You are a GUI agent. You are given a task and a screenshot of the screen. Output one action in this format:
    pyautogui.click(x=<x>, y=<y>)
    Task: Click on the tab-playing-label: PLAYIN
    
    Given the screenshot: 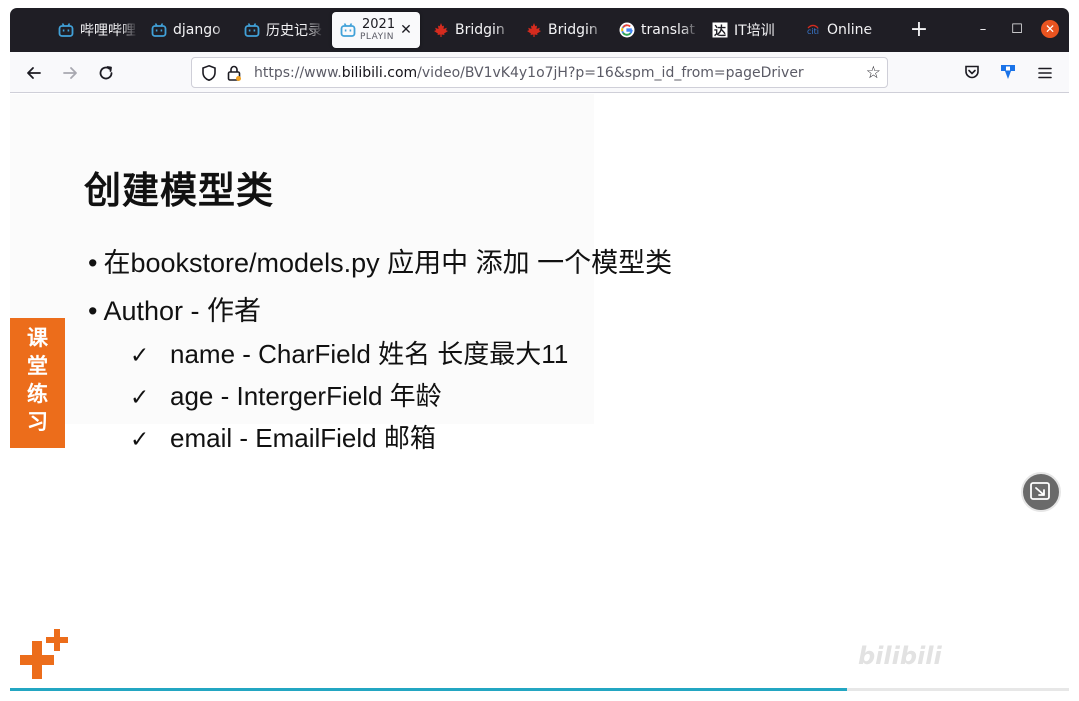 What is the action you would take?
    pyautogui.click(x=377, y=37)
    